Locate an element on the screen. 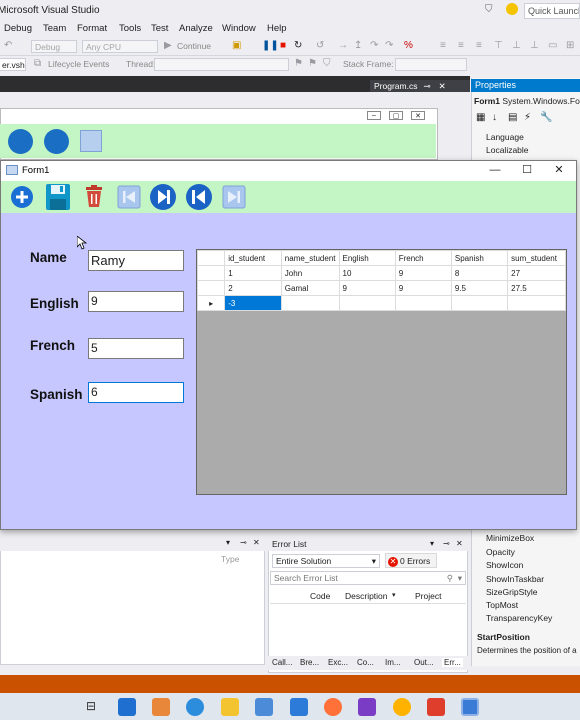 The width and height of the screenshot is (580, 720). tab-close-icon: ✕ is located at coordinates (442, 86).